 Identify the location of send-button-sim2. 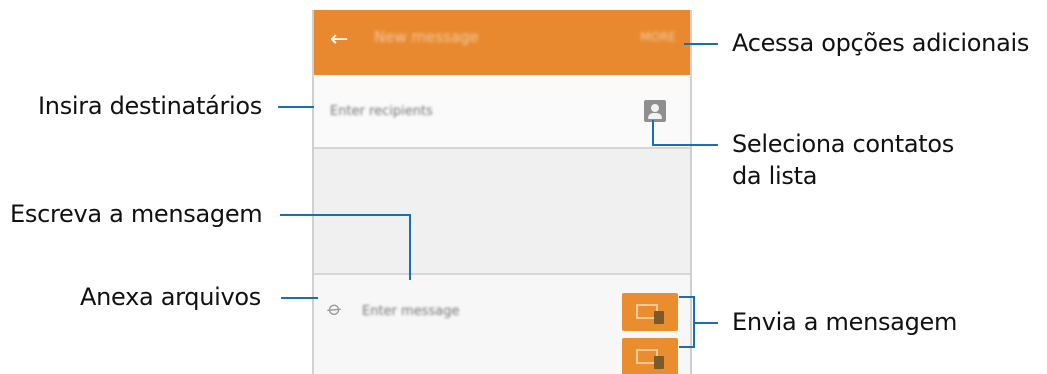
(650, 356).